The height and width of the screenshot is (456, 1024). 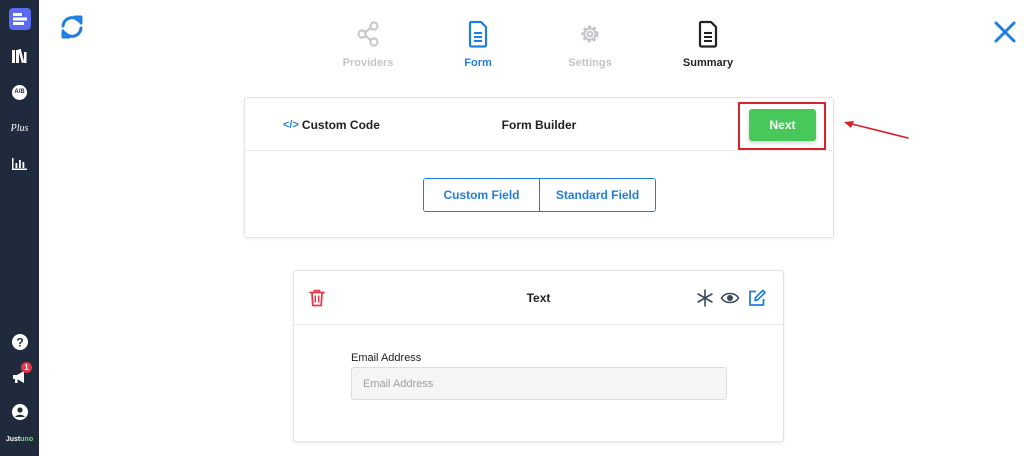 I want to click on eye-icon, so click(x=730, y=298).